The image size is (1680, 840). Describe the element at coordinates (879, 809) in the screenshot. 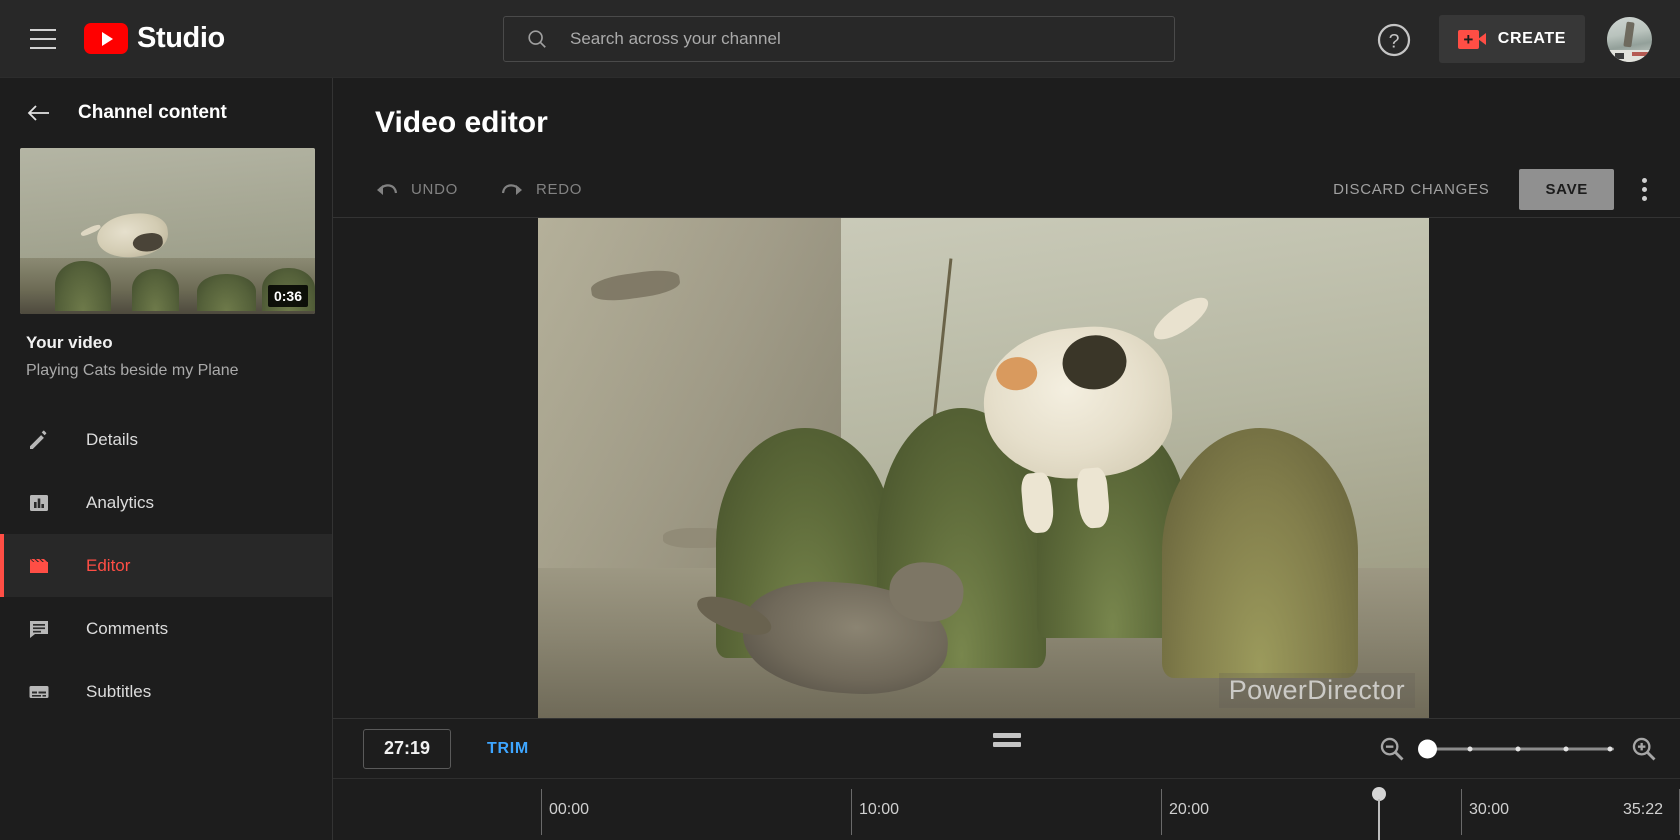

I see `ruler-label: 10:00` at that location.